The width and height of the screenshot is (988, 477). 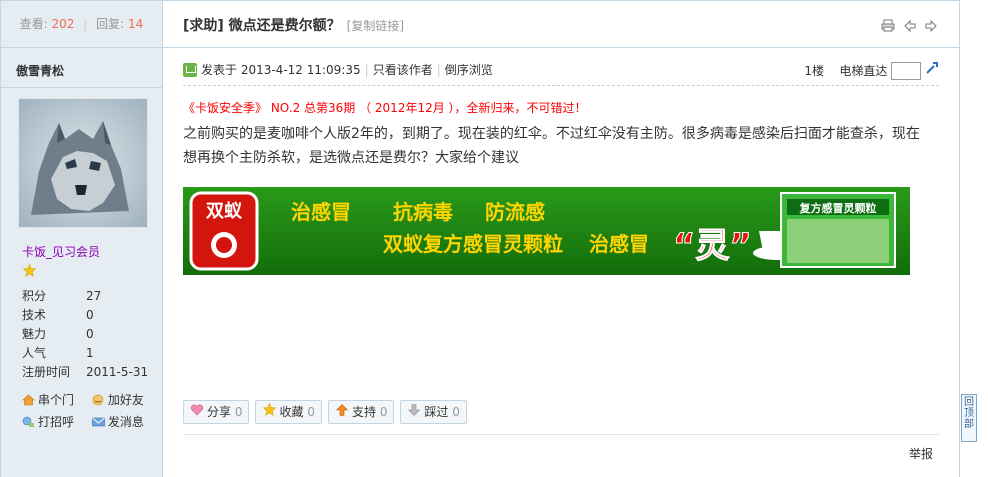 I want to click on elevator-label: 电梯直达, so click(x=863, y=71).